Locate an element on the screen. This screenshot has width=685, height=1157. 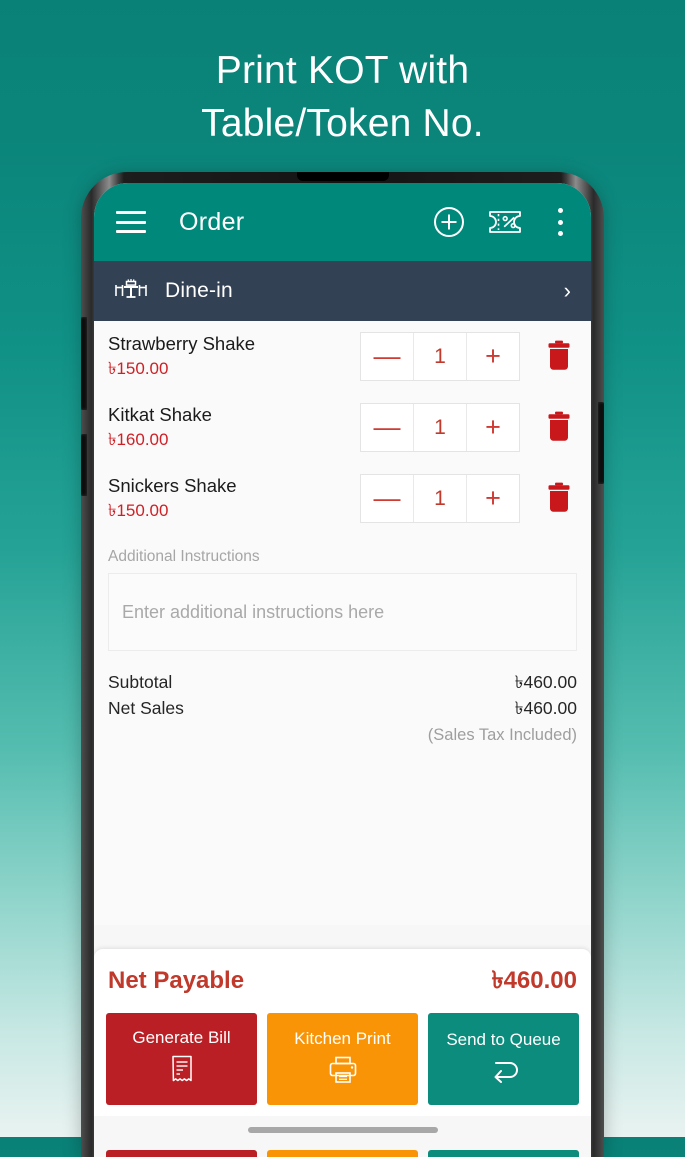
discount-ticket-icon is located at coordinates (506, 222).